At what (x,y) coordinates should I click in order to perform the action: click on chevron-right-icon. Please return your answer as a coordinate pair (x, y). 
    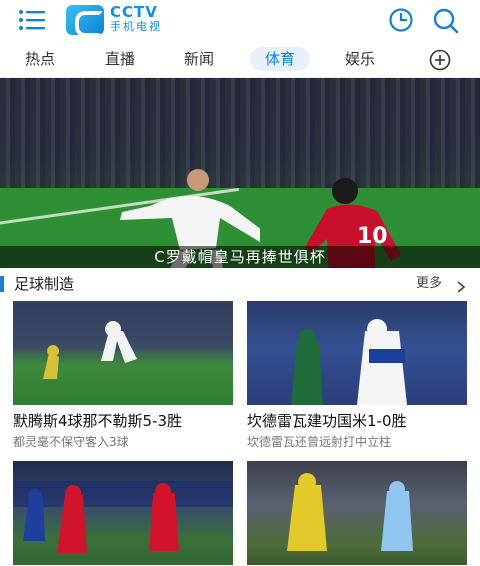
    Looking at the image, I should click on (461, 285).